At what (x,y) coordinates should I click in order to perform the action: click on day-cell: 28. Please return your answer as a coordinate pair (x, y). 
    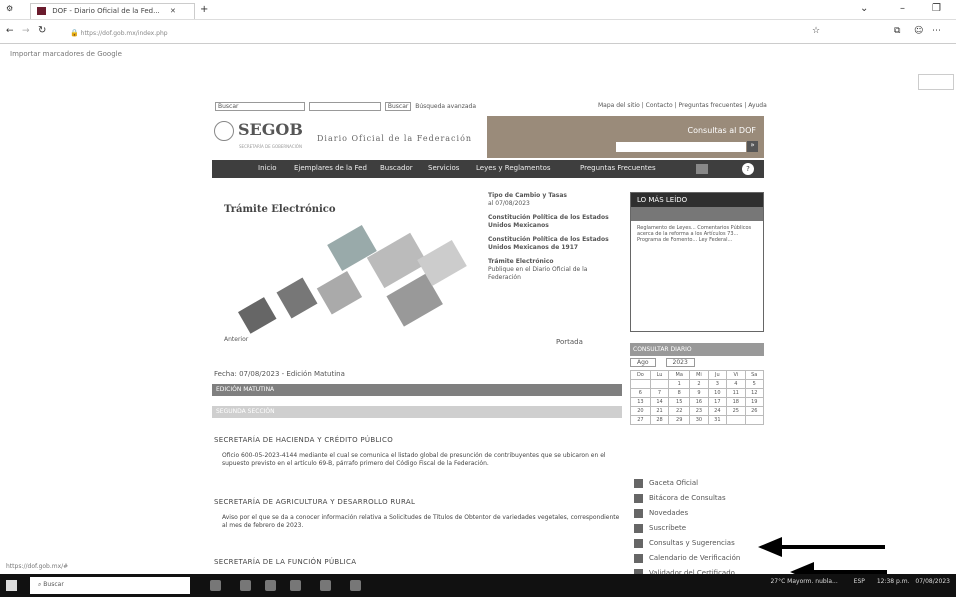
    Looking at the image, I should click on (659, 420).